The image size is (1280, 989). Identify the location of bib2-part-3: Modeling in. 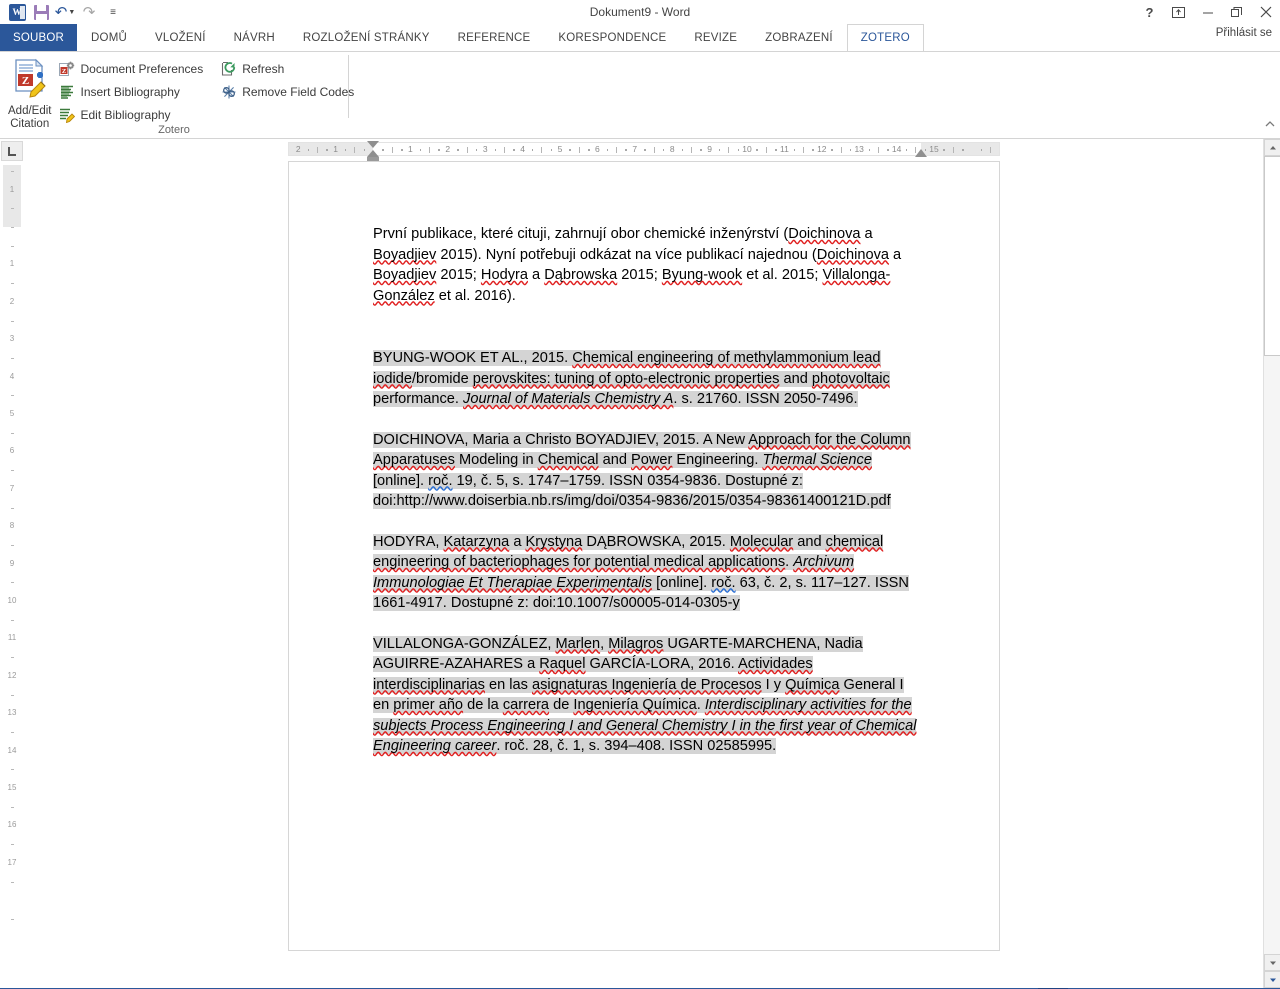
(496, 460).